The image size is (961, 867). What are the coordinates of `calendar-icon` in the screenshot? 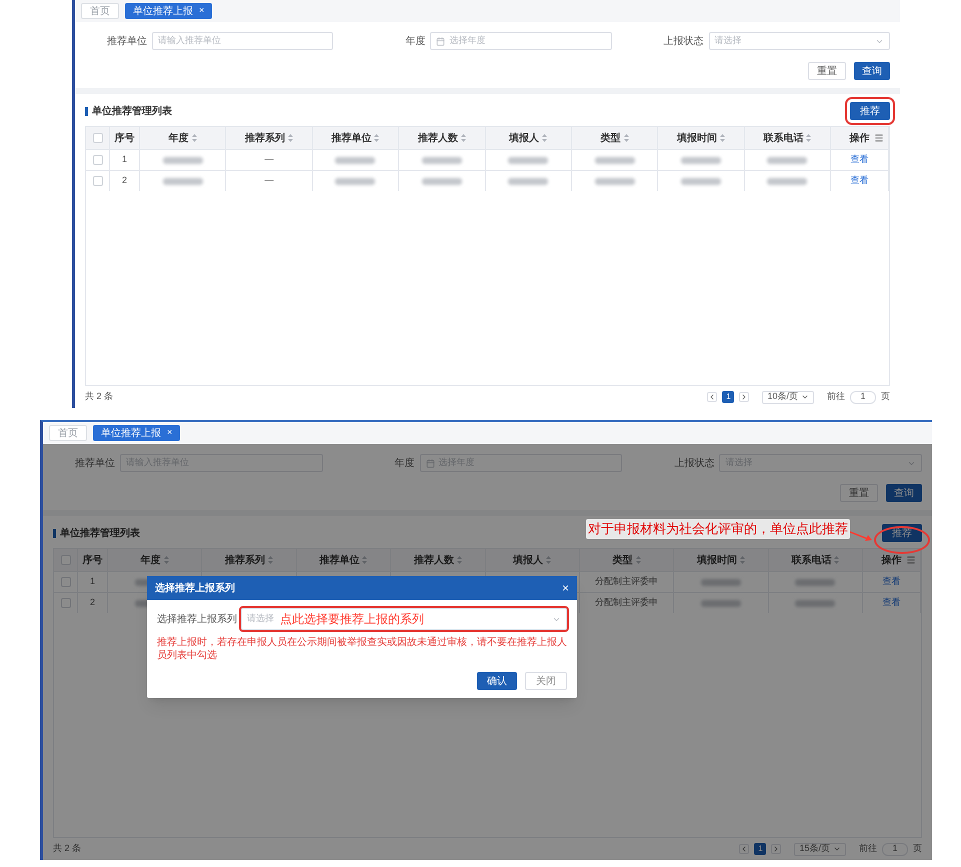 It's located at (441, 41).